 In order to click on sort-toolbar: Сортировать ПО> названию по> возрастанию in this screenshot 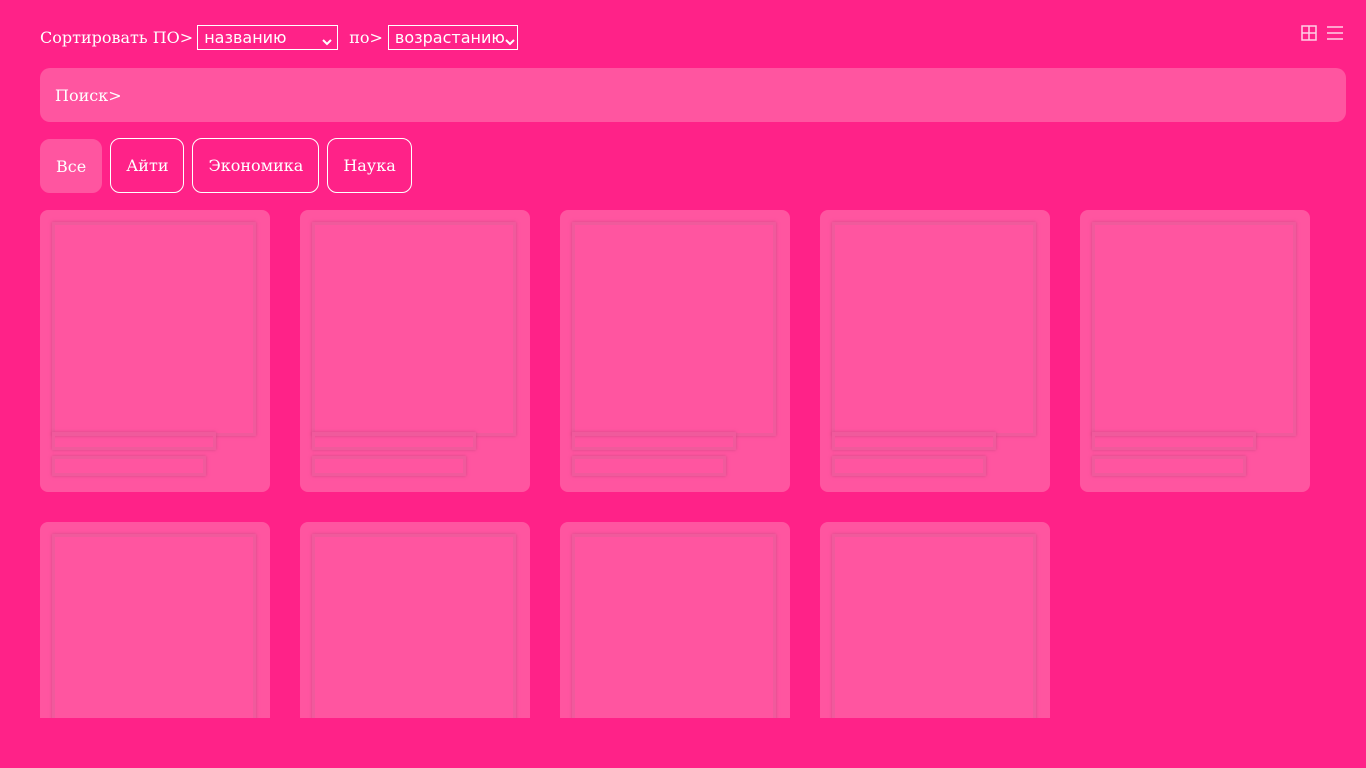, I will do `click(279, 37)`.